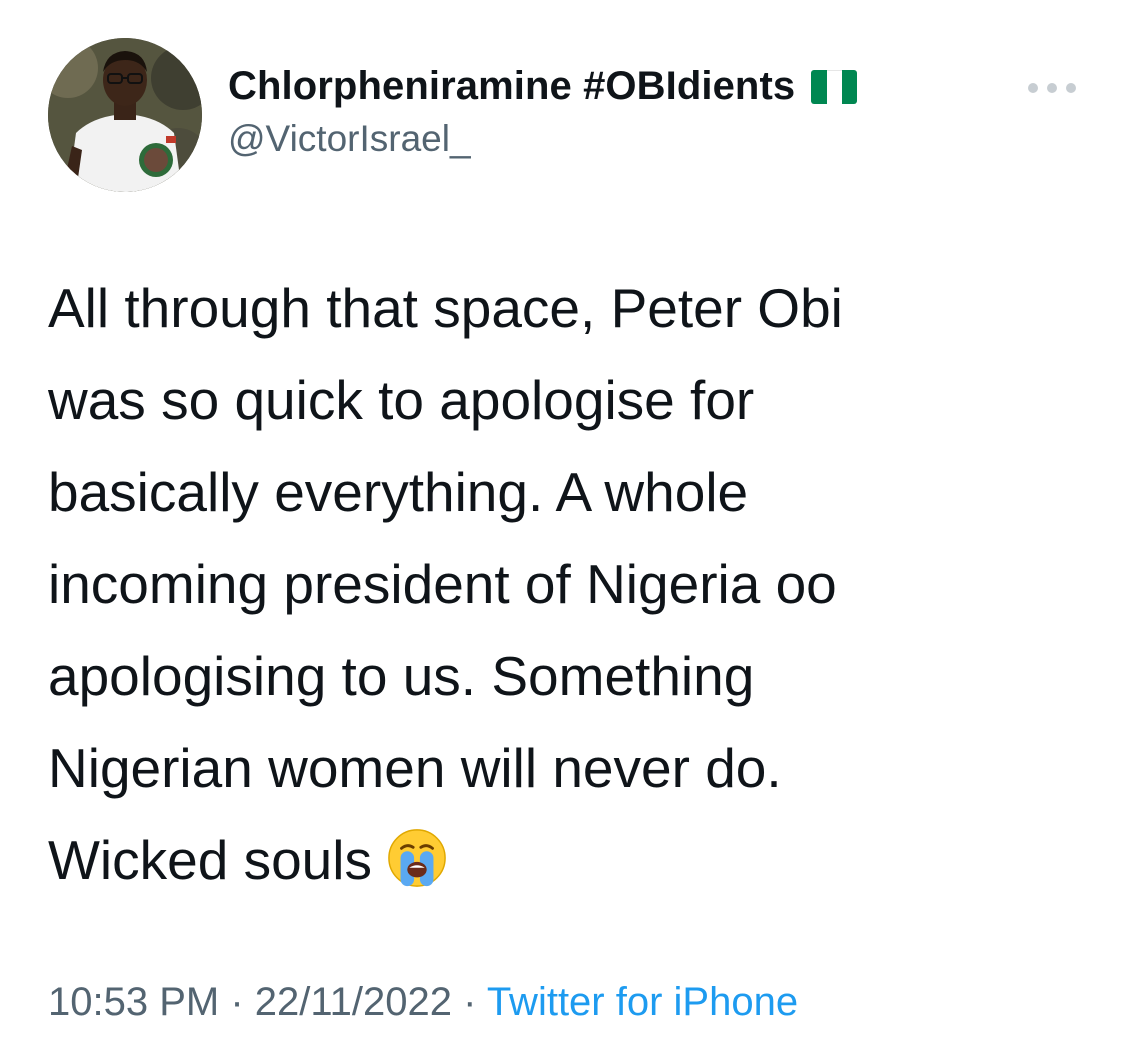 Image resolution: width=1125 pixels, height=1062 pixels. I want to click on display-name: Chlorpheniramine #OBIdients, so click(511, 86).